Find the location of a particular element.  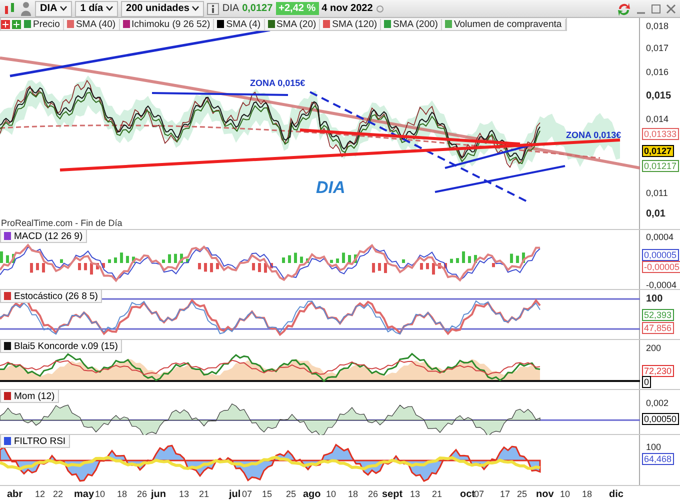

date-label: 25 is located at coordinates (291, 494).